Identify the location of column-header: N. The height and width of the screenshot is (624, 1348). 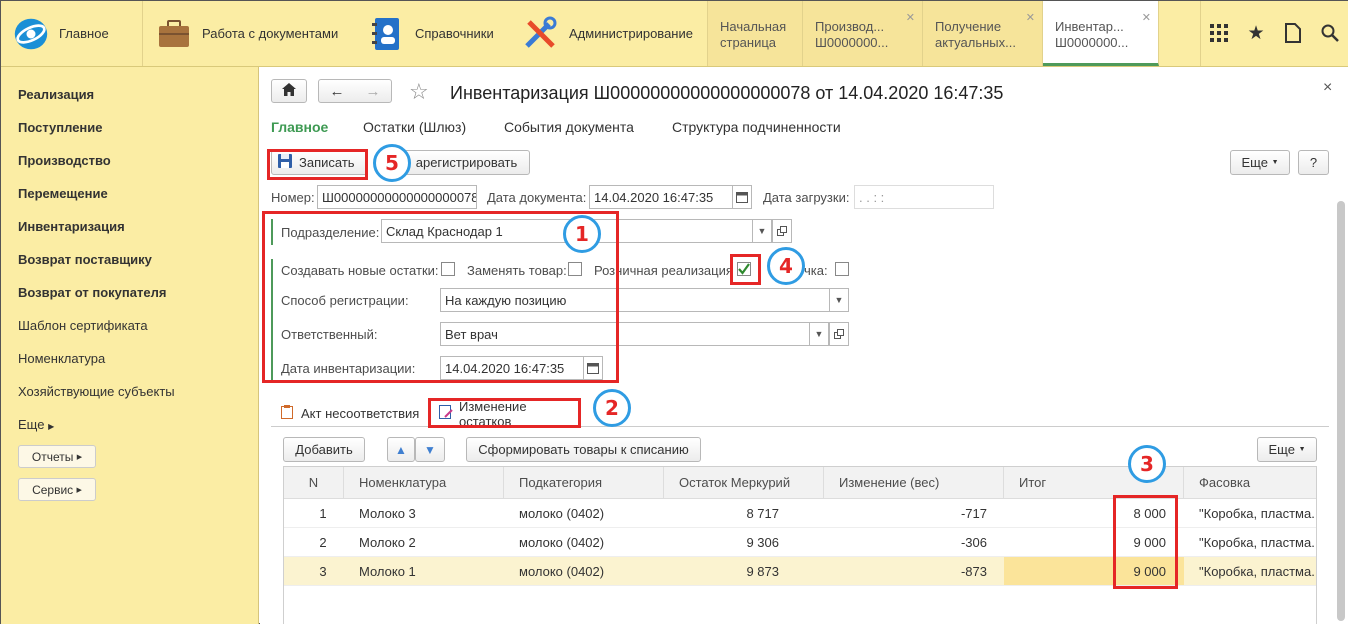
(314, 483).